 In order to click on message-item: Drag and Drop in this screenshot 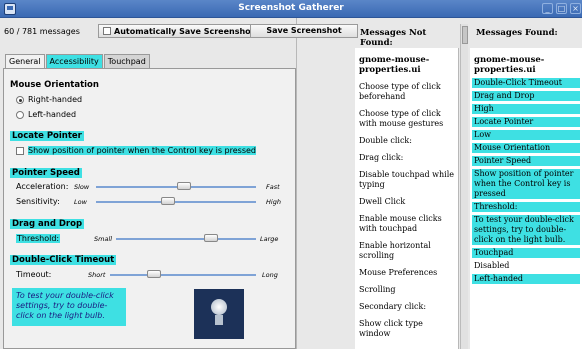, I will do `click(526, 96)`.